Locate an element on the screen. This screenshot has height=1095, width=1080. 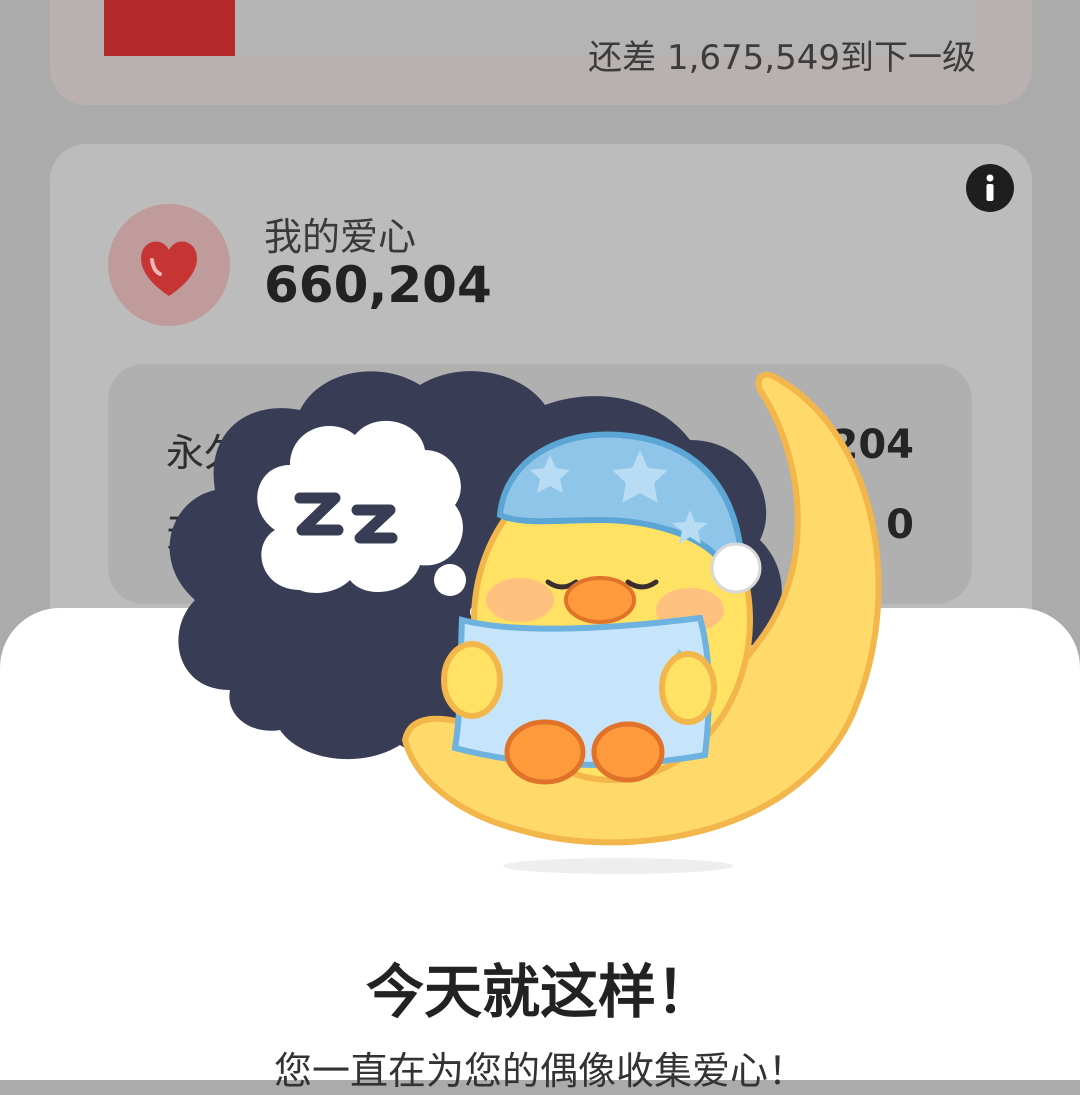
sheet-title: 今天就这样！ is located at coordinates (539, 992).